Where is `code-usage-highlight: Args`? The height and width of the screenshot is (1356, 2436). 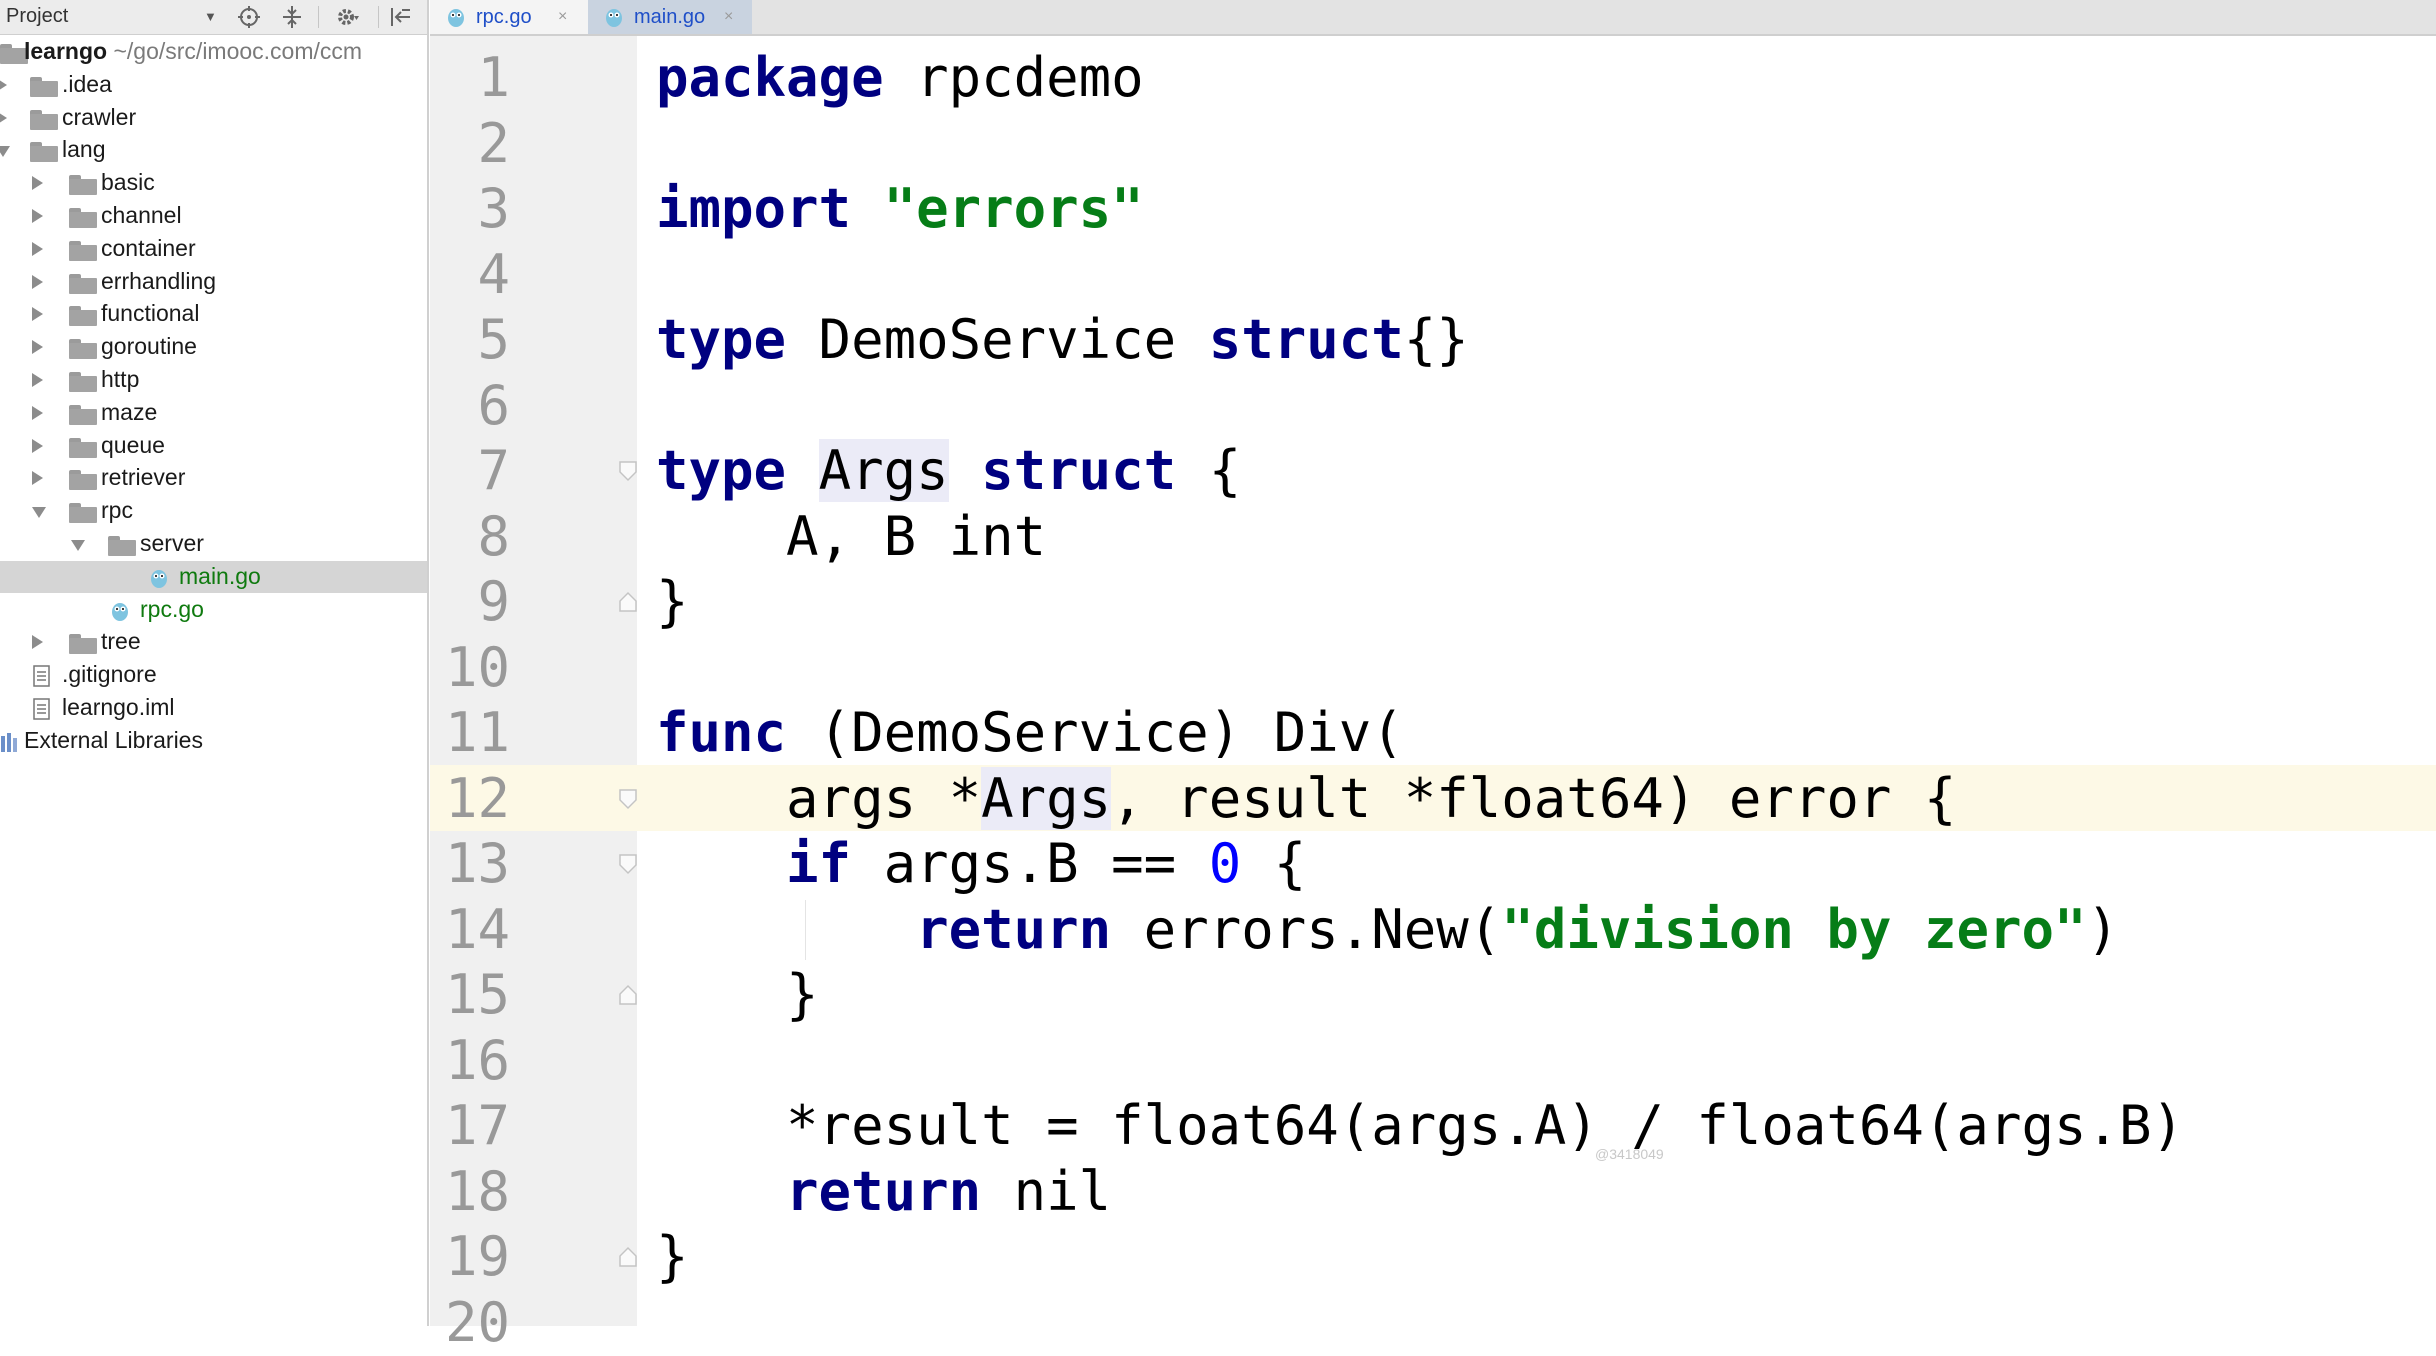 code-usage-highlight: Args is located at coordinates (1046, 798).